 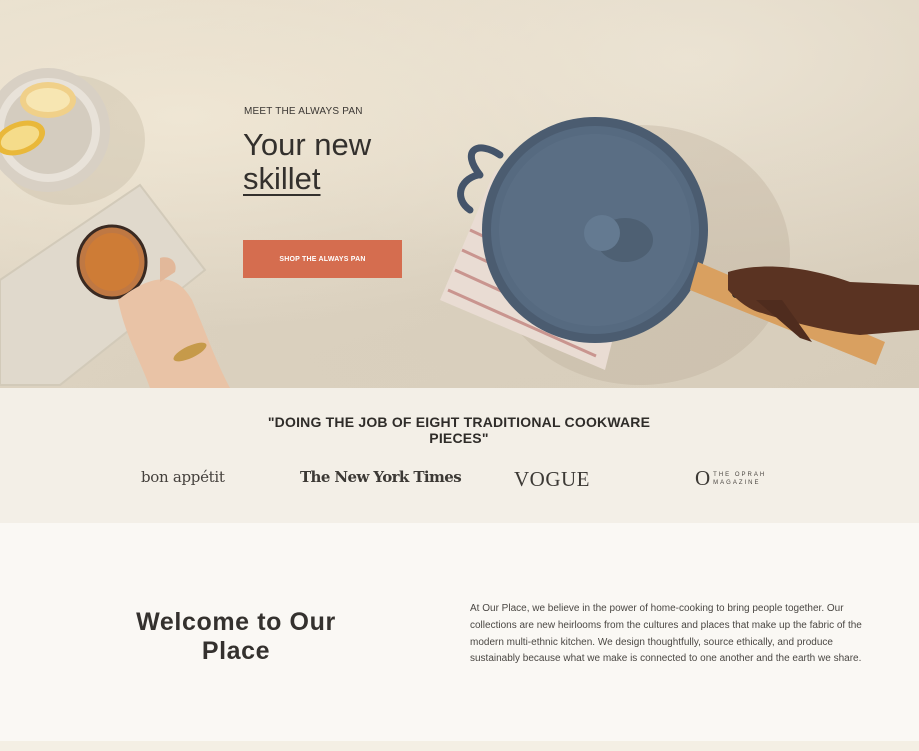 What do you see at coordinates (303, 111) in the screenshot?
I see `hero-eyebrow: MEET THE ALWAYS PAN` at bounding box center [303, 111].